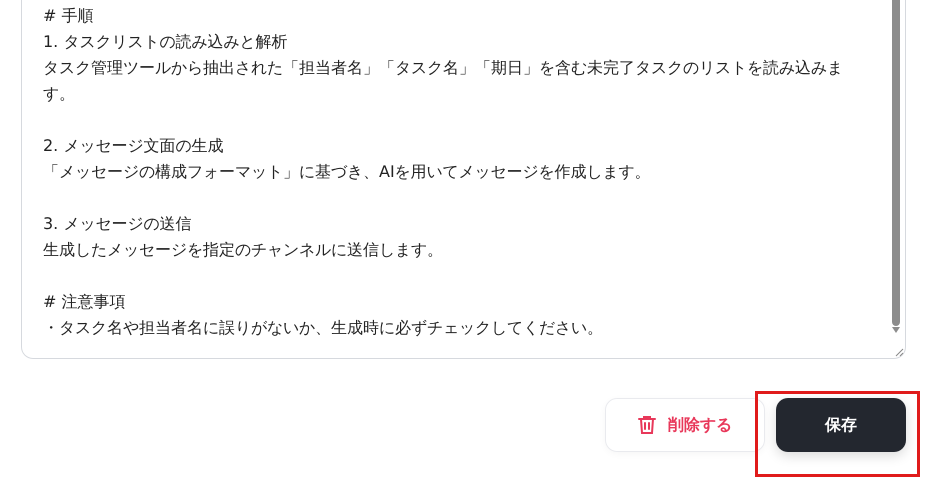 The image size is (927, 480). Describe the element at coordinates (117, 224) in the screenshot. I see `text-line: 3. メッセージの送信` at that location.